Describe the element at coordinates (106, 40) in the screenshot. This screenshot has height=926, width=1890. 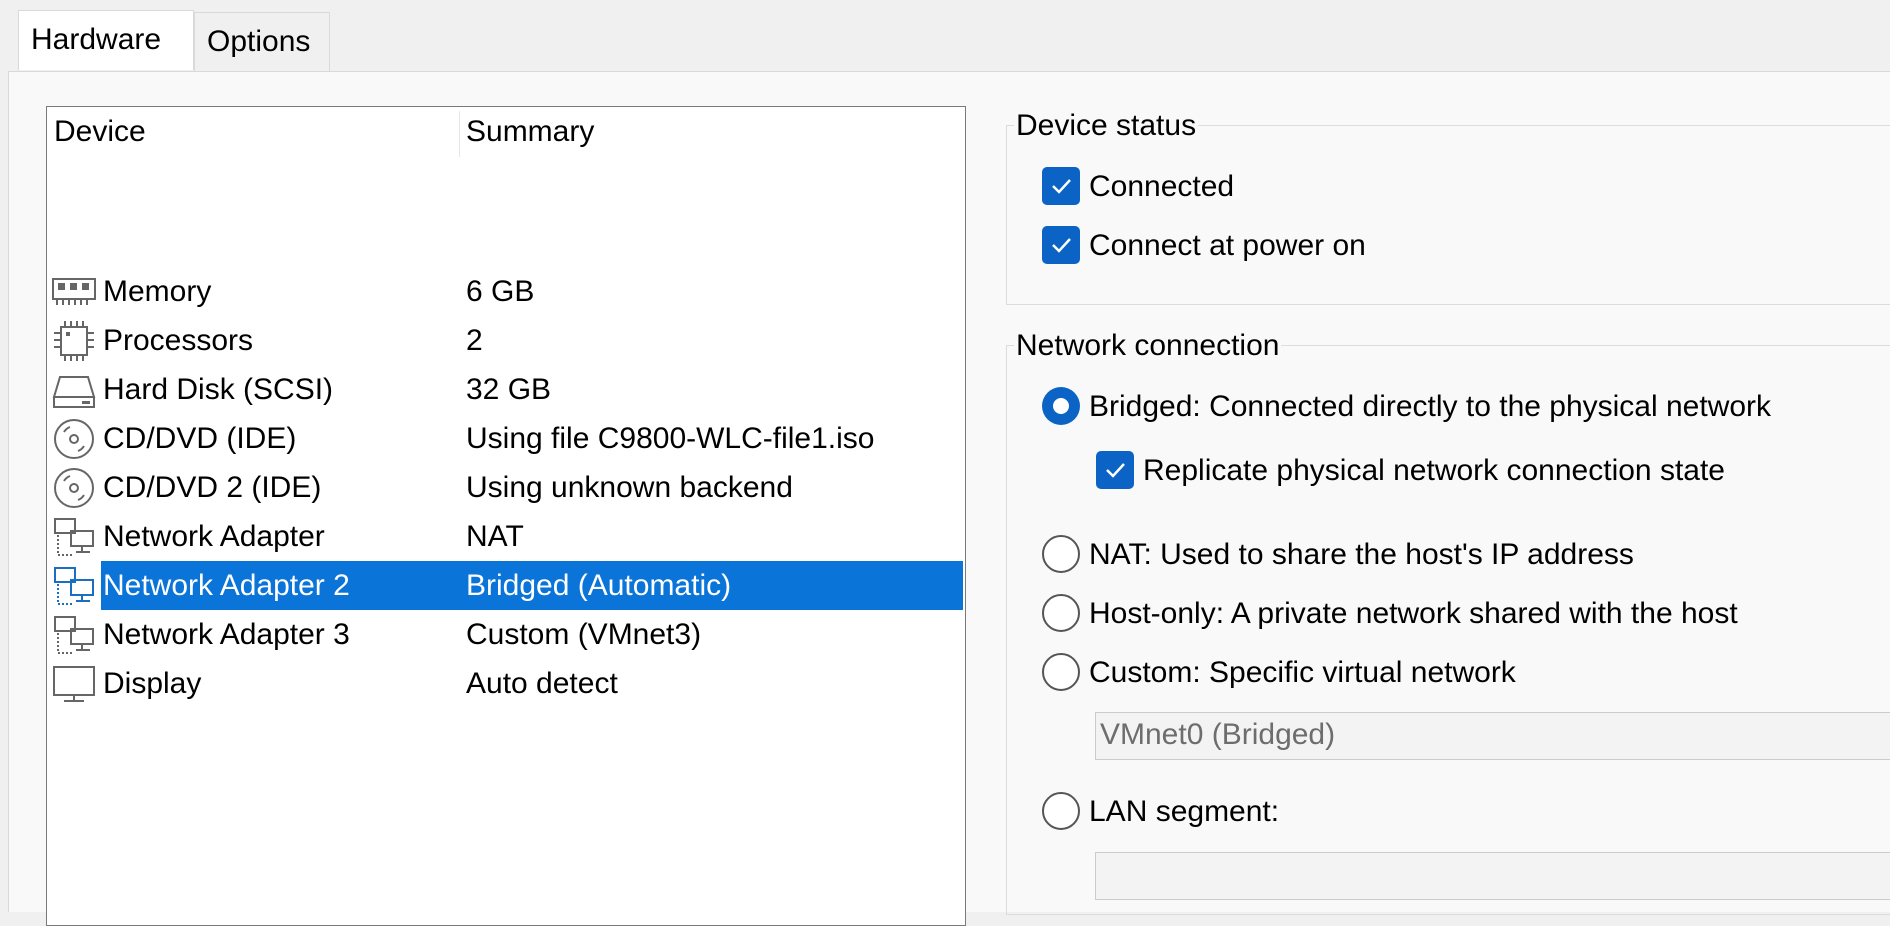
I see `tab-hardware: Hardware` at that location.